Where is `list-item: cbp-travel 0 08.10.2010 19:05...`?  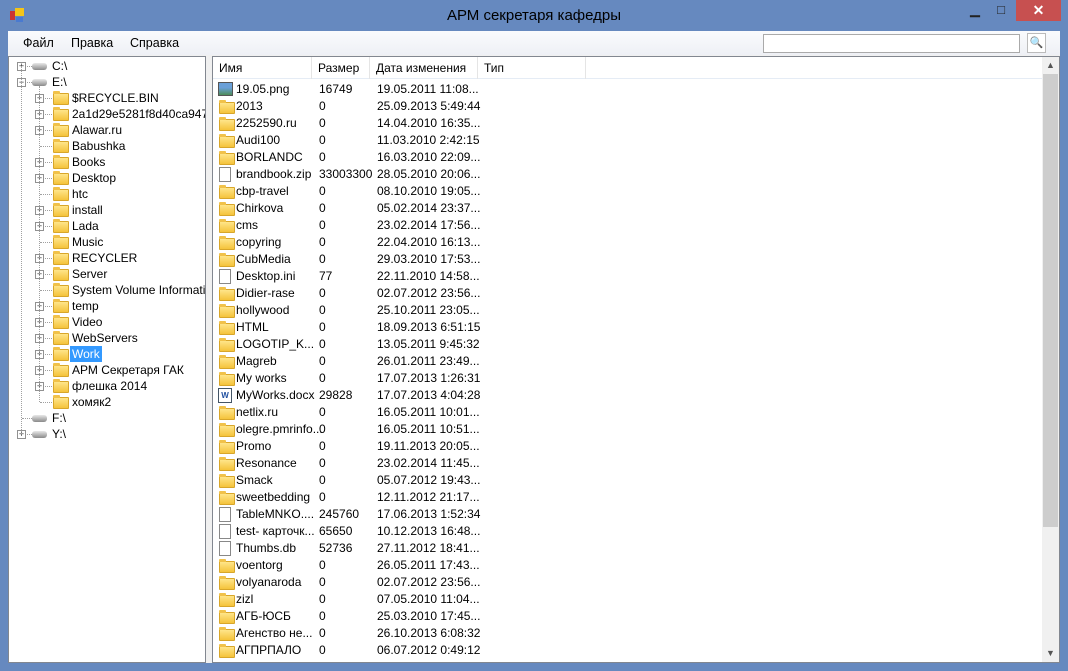 list-item: cbp-travel 0 08.10.2010 19:05... is located at coordinates (628, 191).